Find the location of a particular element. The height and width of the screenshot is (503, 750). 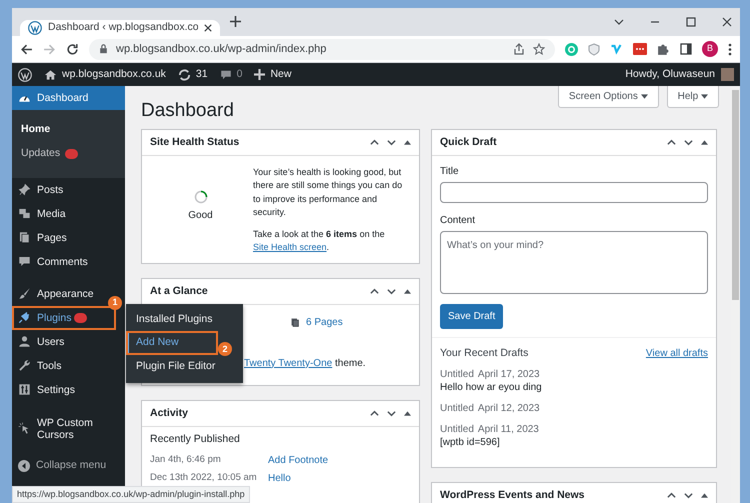

more-menu-icon is located at coordinates (730, 49).